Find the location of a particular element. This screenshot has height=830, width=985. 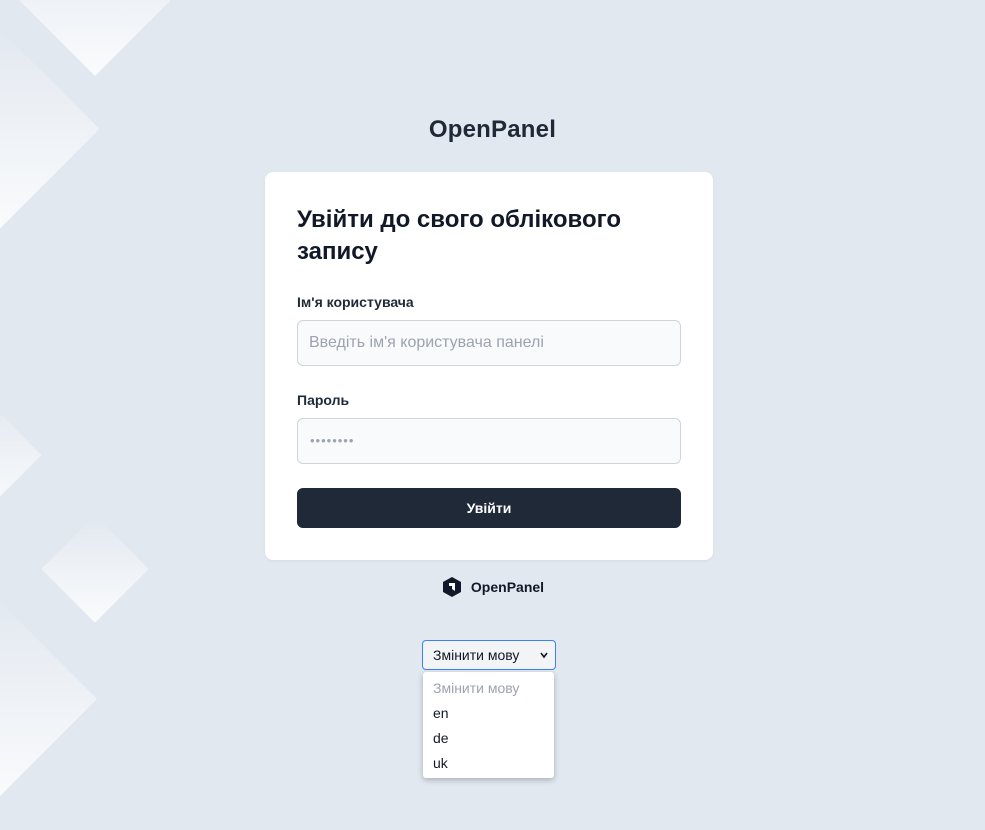

language-select: Змінити мову is located at coordinates (489, 655).